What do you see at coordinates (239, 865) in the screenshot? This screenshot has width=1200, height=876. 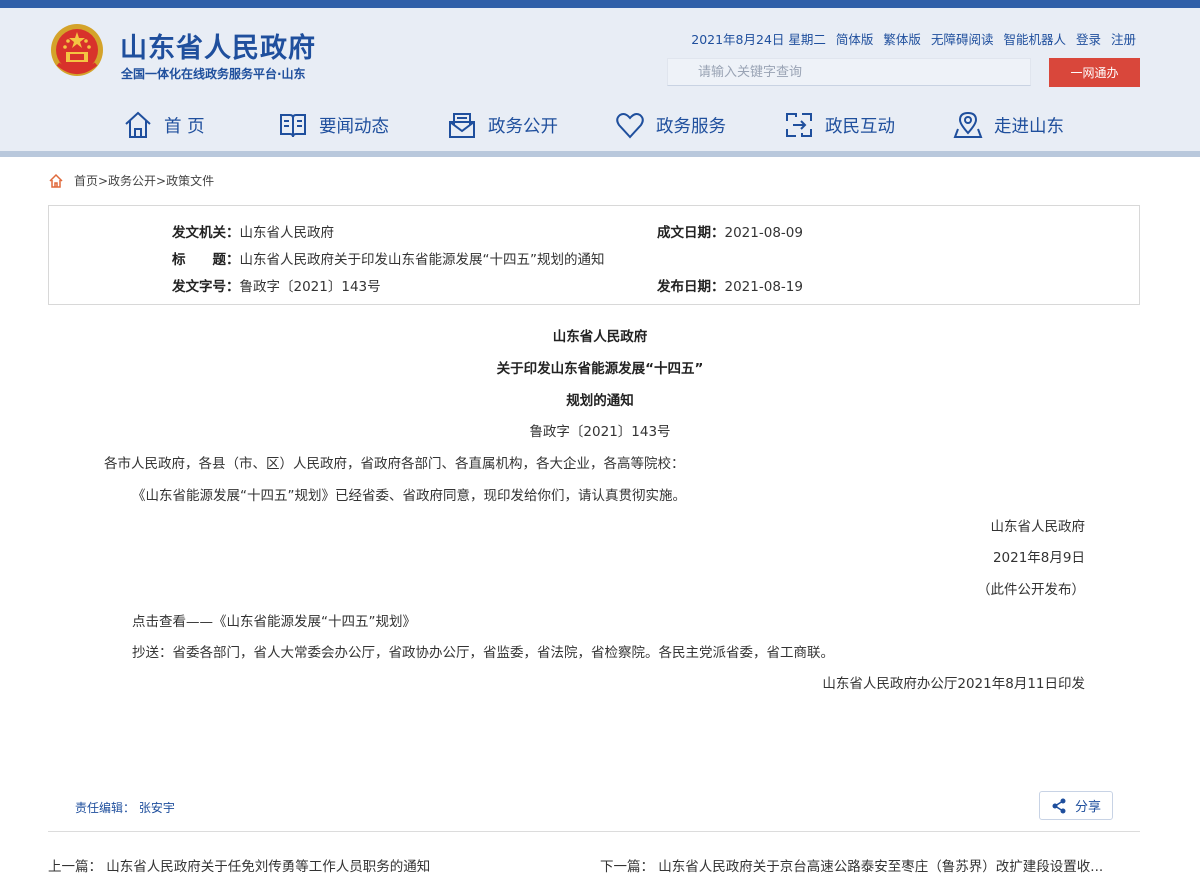 I see `prev-article-link: 上一篇： 山东省人民政府关于任免刘传勇等工作人员职务的通知` at bounding box center [239, 865].